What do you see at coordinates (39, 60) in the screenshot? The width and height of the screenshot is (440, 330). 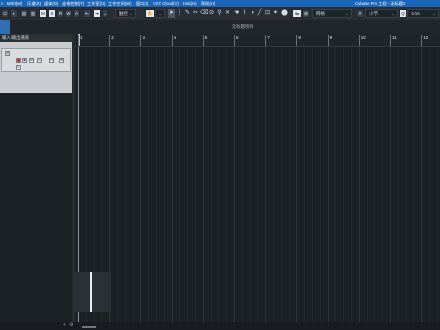 I see `solo-track-button: S` at bounding box center [39, 60].